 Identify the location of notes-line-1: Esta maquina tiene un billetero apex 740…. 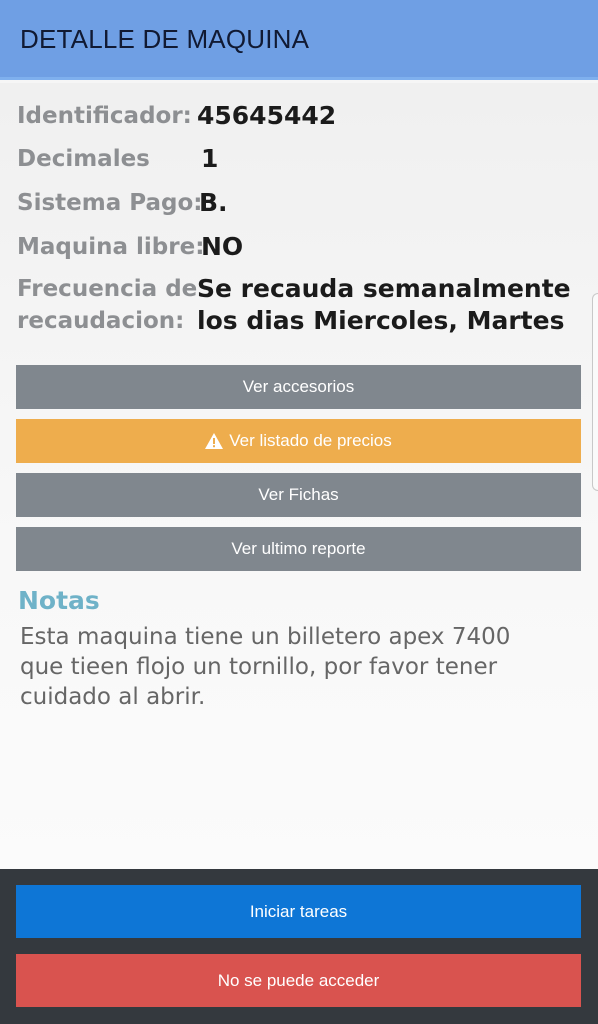
(265, 637).